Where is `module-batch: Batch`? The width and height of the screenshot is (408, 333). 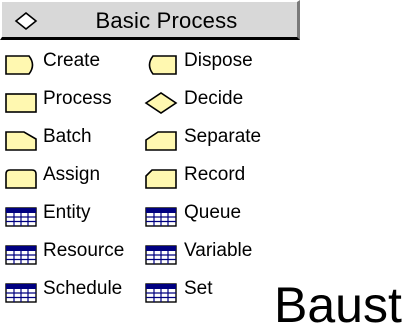 module-batch: Batch is located at coordinates (74, 140).